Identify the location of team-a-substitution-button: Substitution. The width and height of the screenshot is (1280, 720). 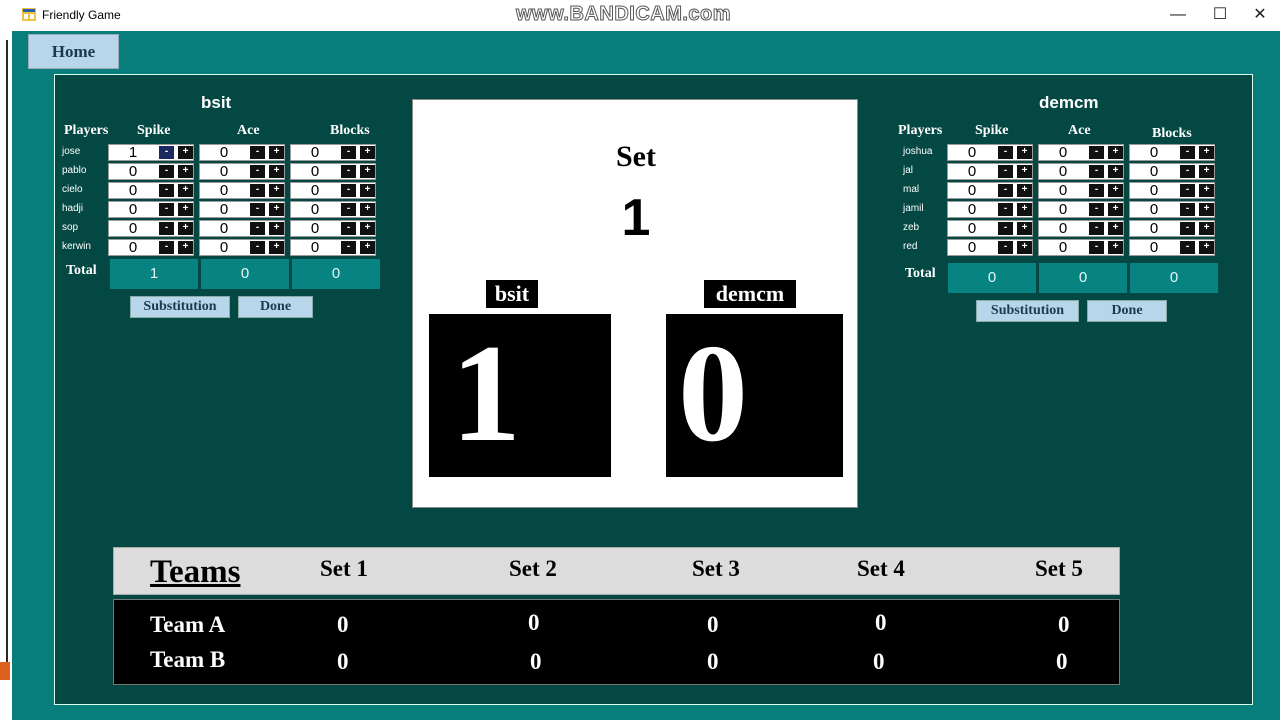
(180, 307).